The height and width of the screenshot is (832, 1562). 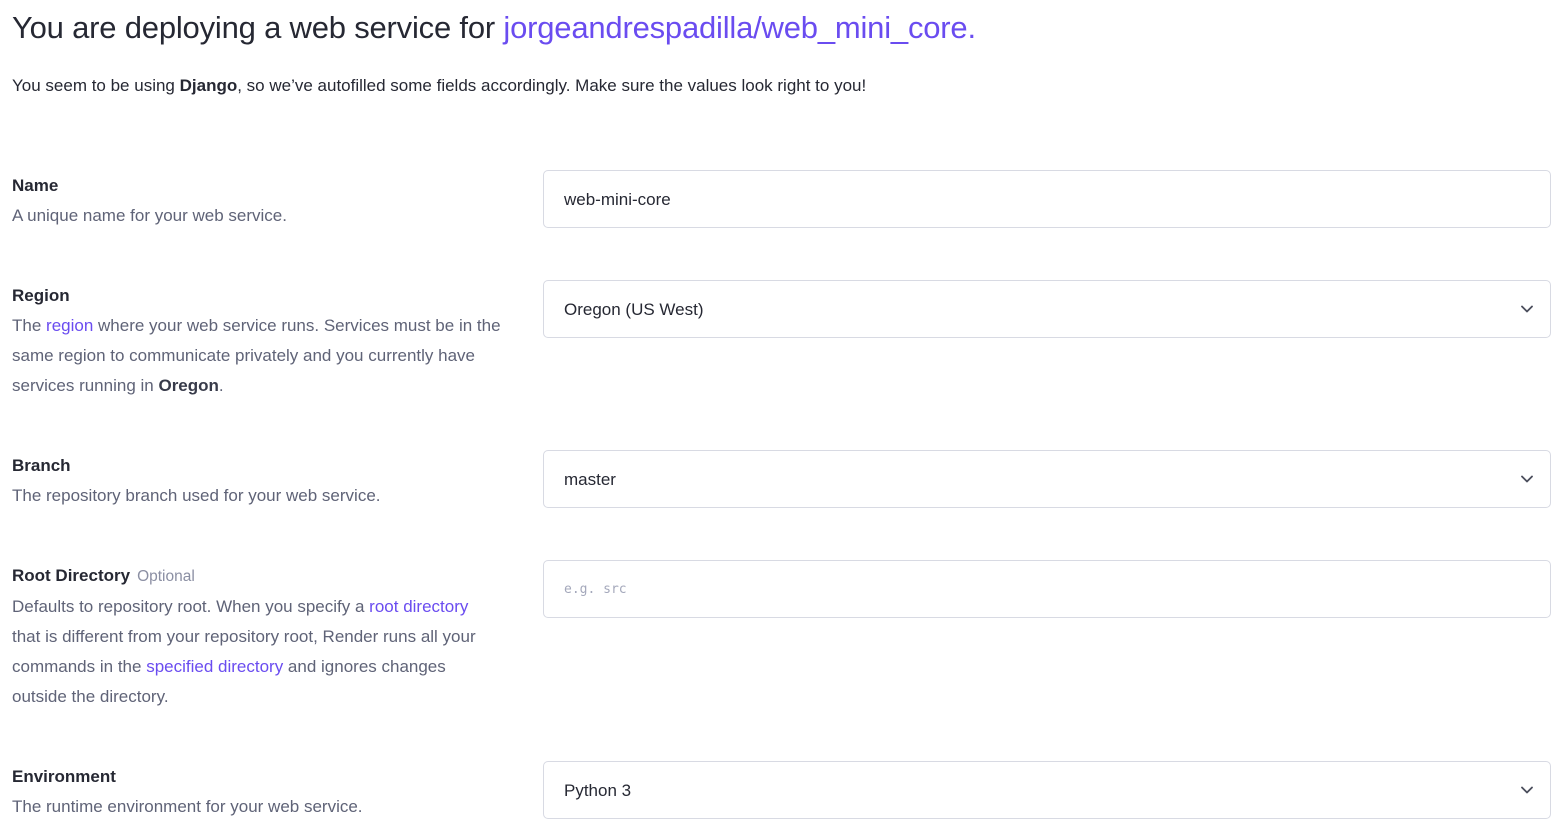 What do you see at coordinates (739, 27) in the screenshot?
I see `repo-link: jorgeandrespadilla/web_mini_core.` at bounding box center [739, 27].